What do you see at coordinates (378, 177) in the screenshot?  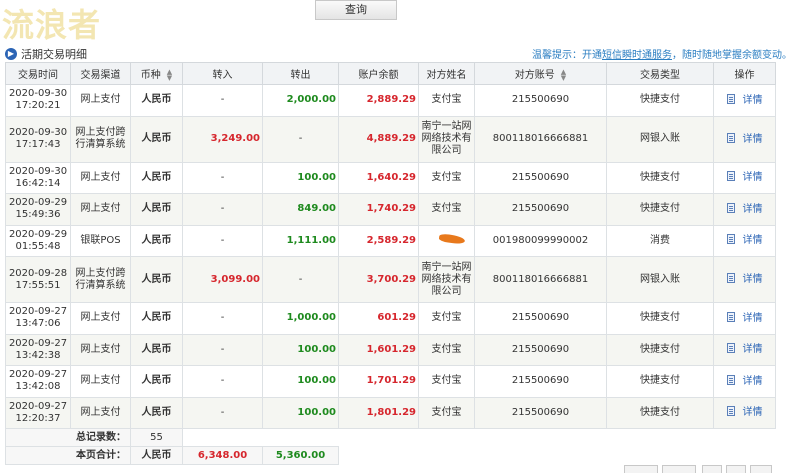 I see `cell-balance: 1,640.29` at bounding box center [378, 177].